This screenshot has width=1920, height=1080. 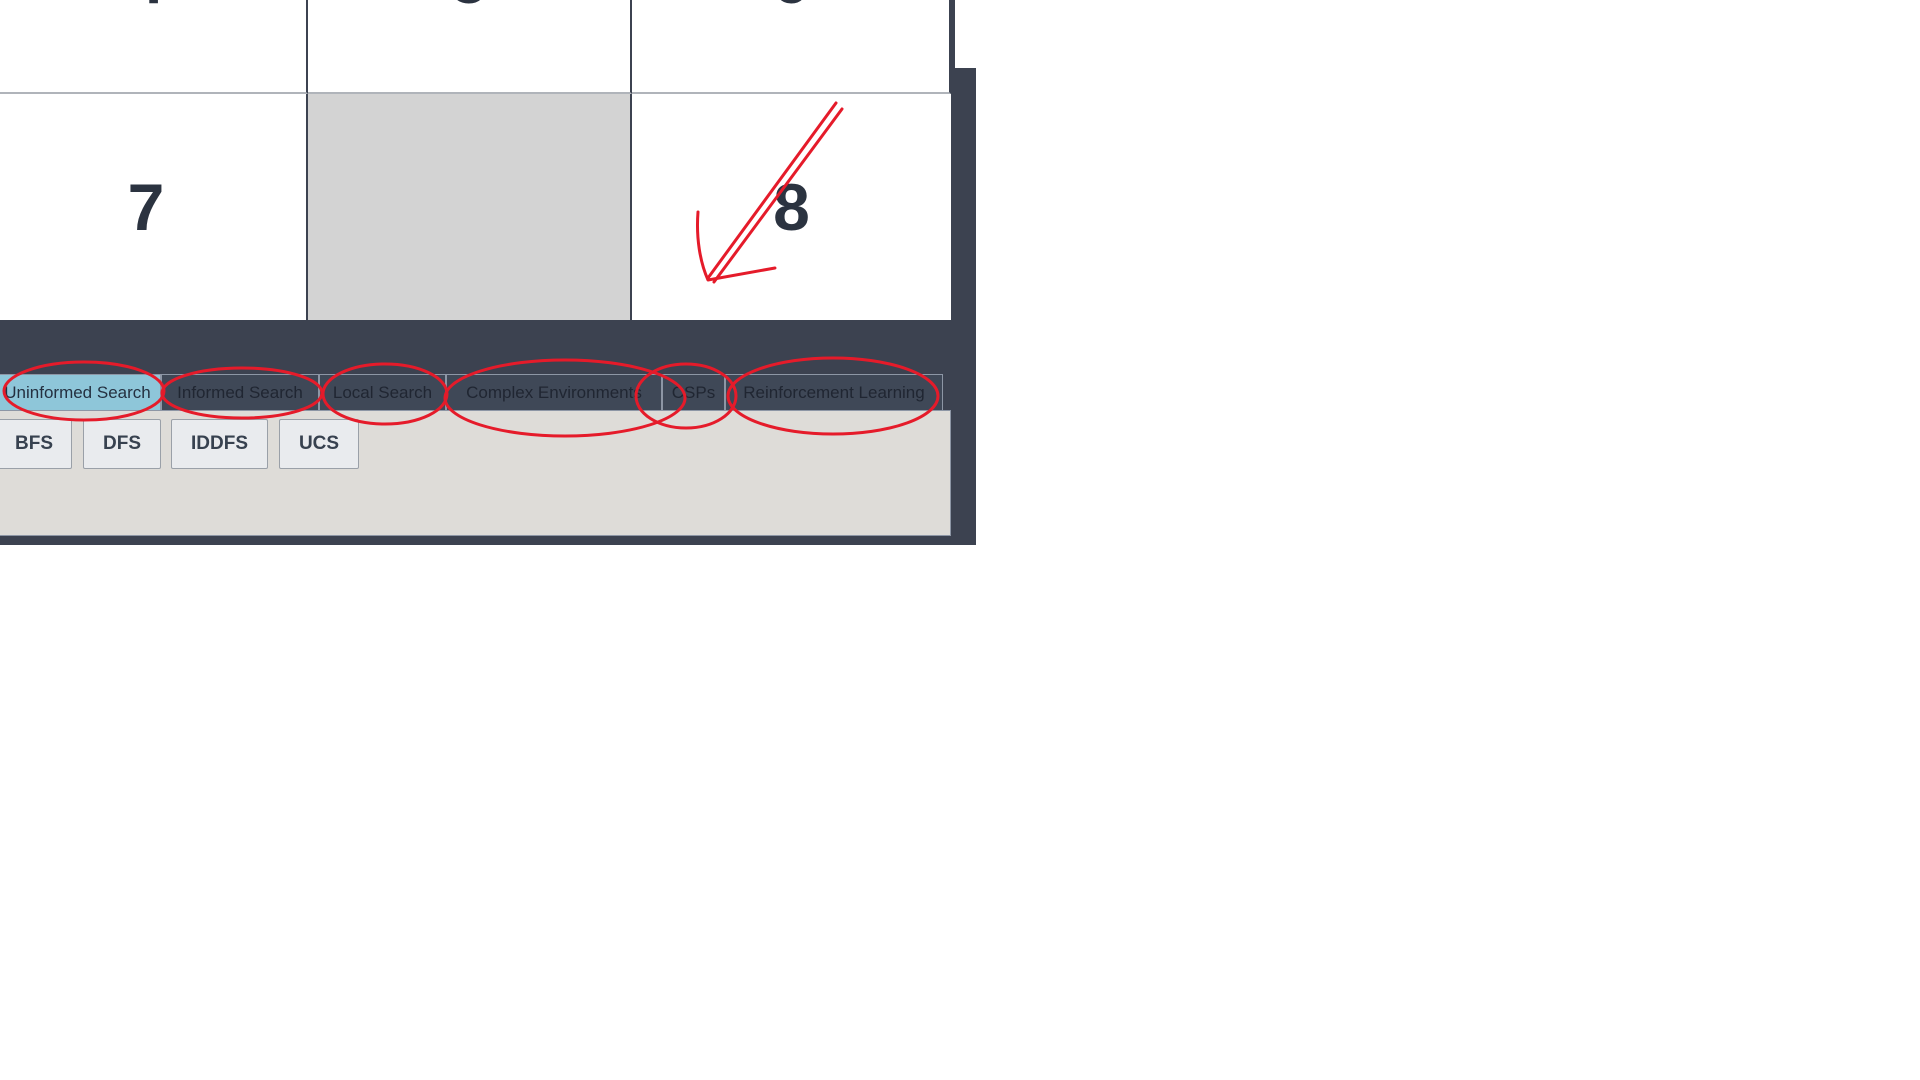 I want to click on puzzle-tile: 8, so click(x=791, y=207).